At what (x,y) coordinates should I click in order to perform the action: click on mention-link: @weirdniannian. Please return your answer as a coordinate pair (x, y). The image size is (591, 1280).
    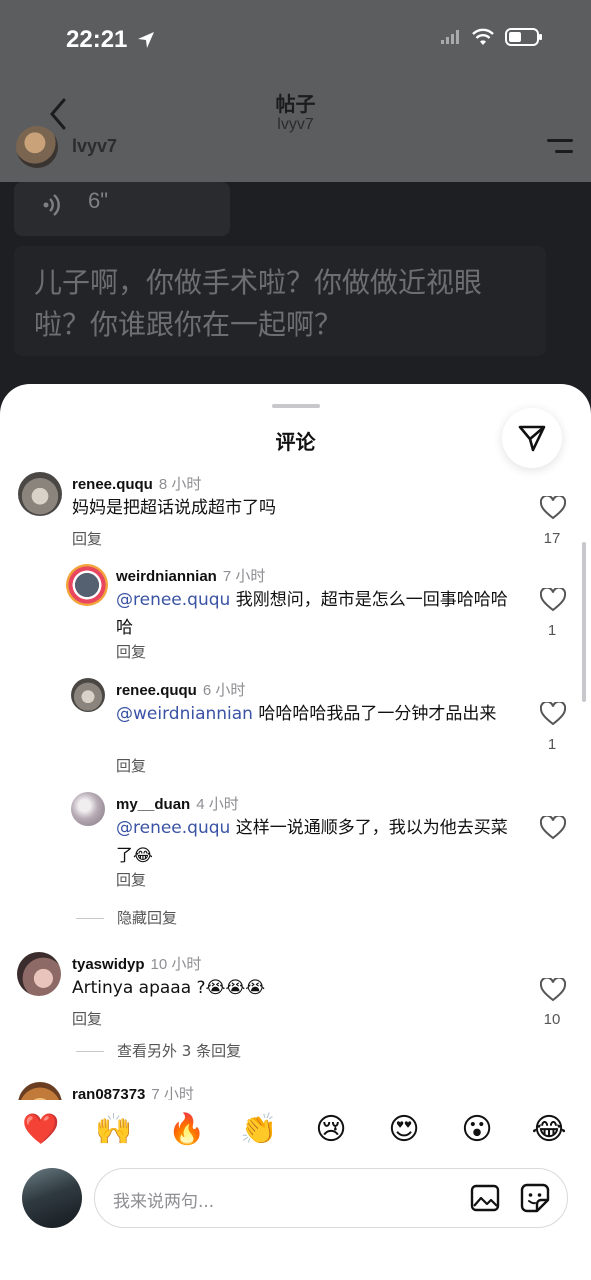
    Looking at the image, I should click on (184, 714).